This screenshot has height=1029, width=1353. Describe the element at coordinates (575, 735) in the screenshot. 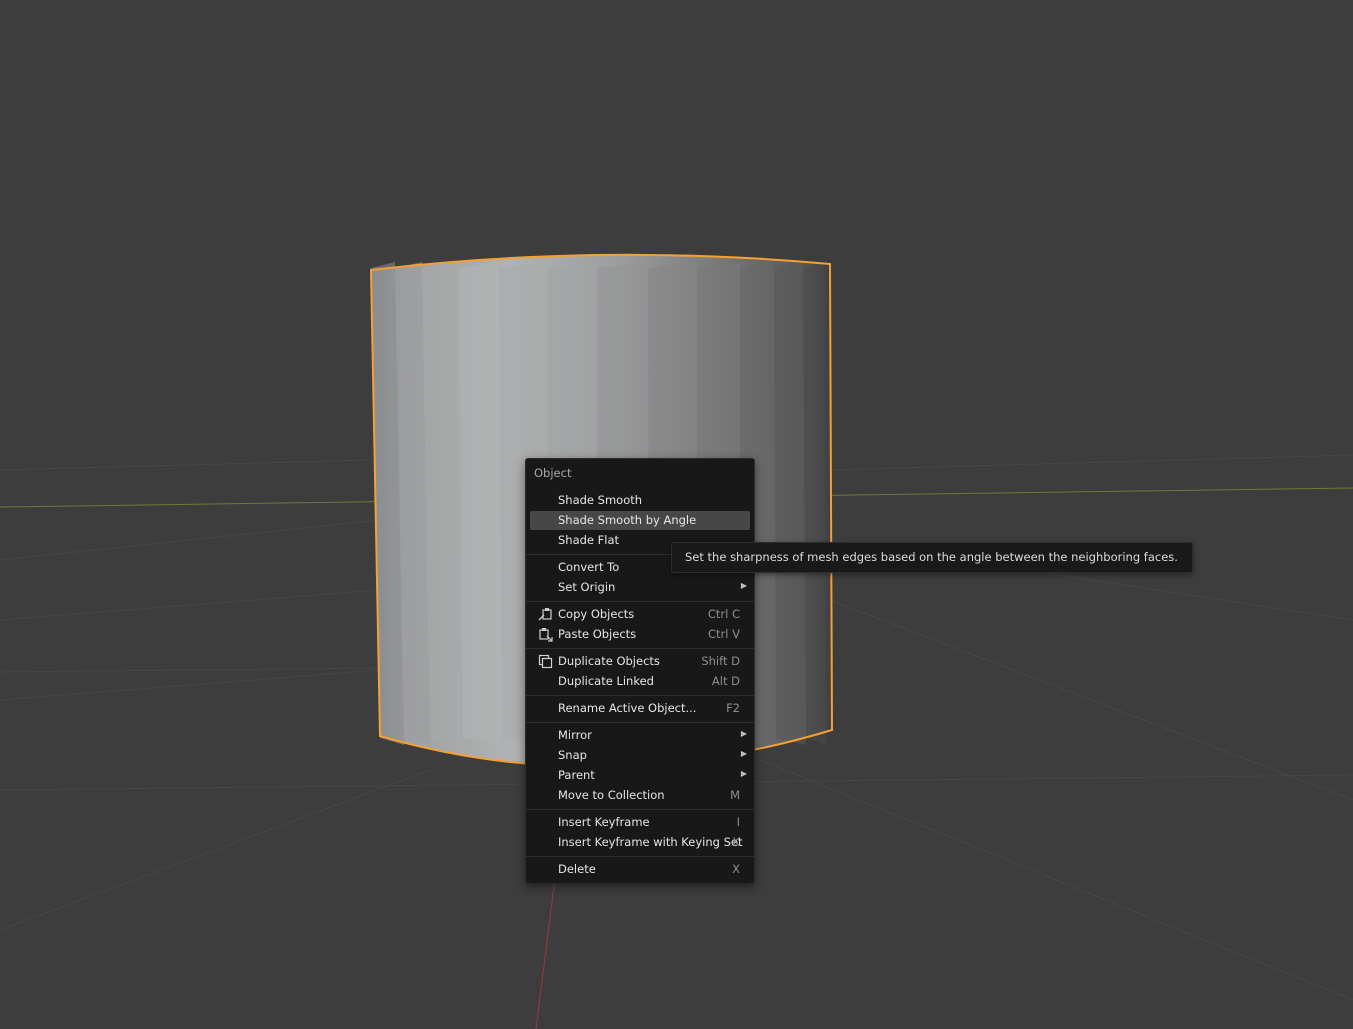

I see `menu-item-label: Mirror` at that location.